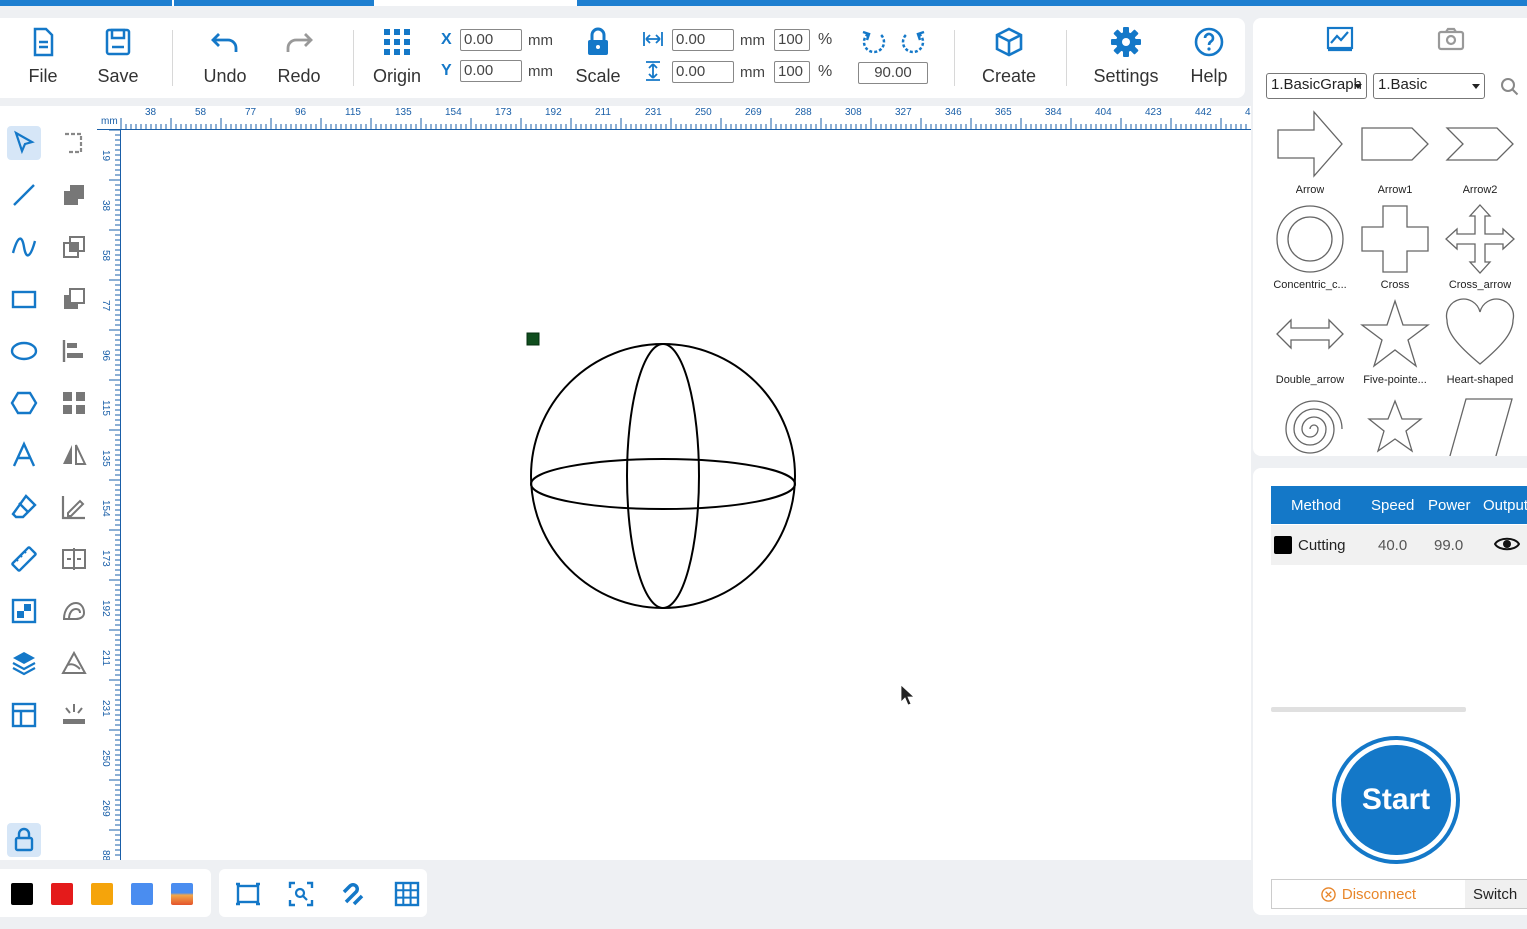  I want to click on shape-subcategory-dropdown: 1.Basic, so click(1429, 86).